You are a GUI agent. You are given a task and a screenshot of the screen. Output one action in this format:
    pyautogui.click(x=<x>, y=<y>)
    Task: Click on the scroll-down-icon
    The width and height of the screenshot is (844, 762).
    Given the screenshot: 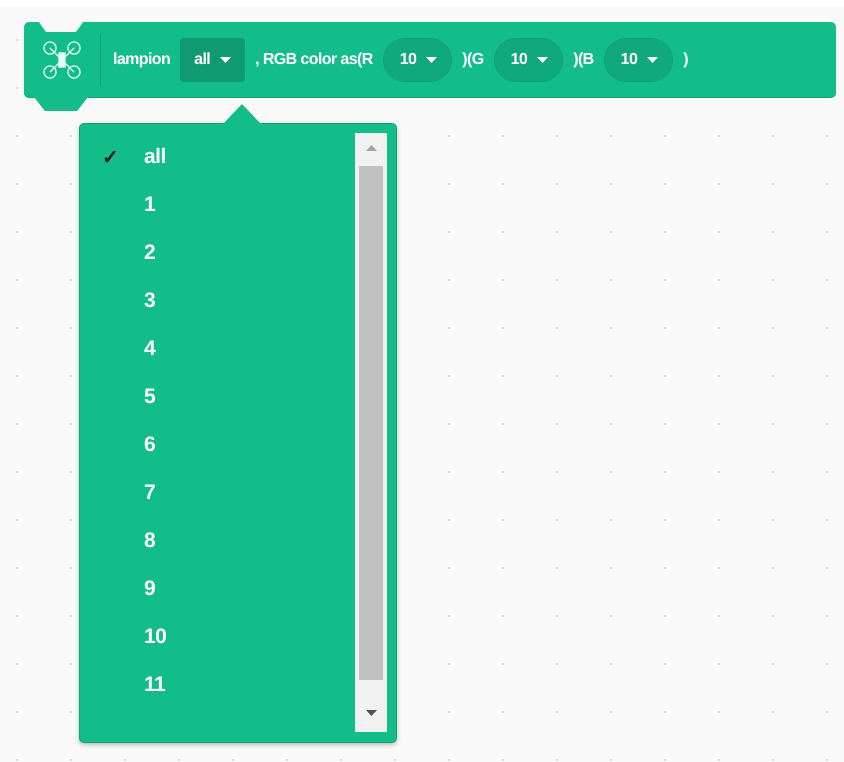 What is the action you would take?
    pyautogui.click(x=371, y=713)
    